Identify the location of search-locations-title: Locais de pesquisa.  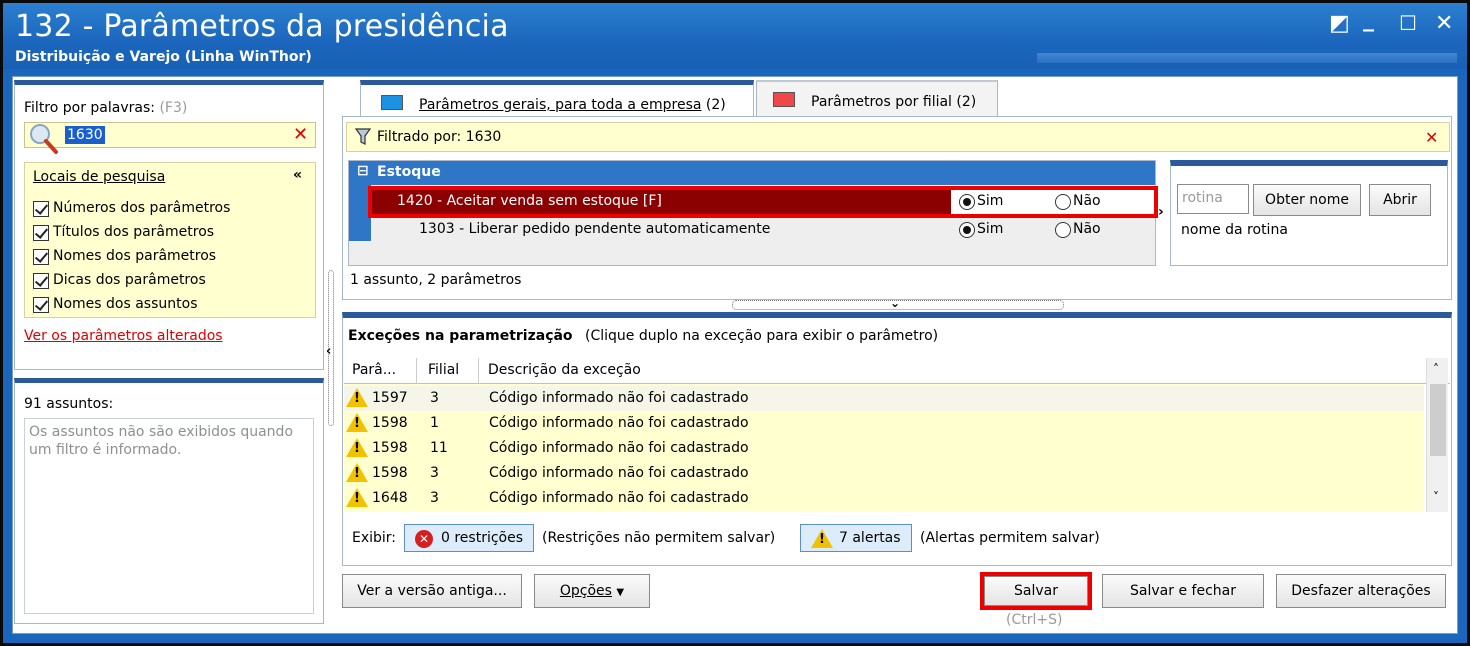
(99, 177).